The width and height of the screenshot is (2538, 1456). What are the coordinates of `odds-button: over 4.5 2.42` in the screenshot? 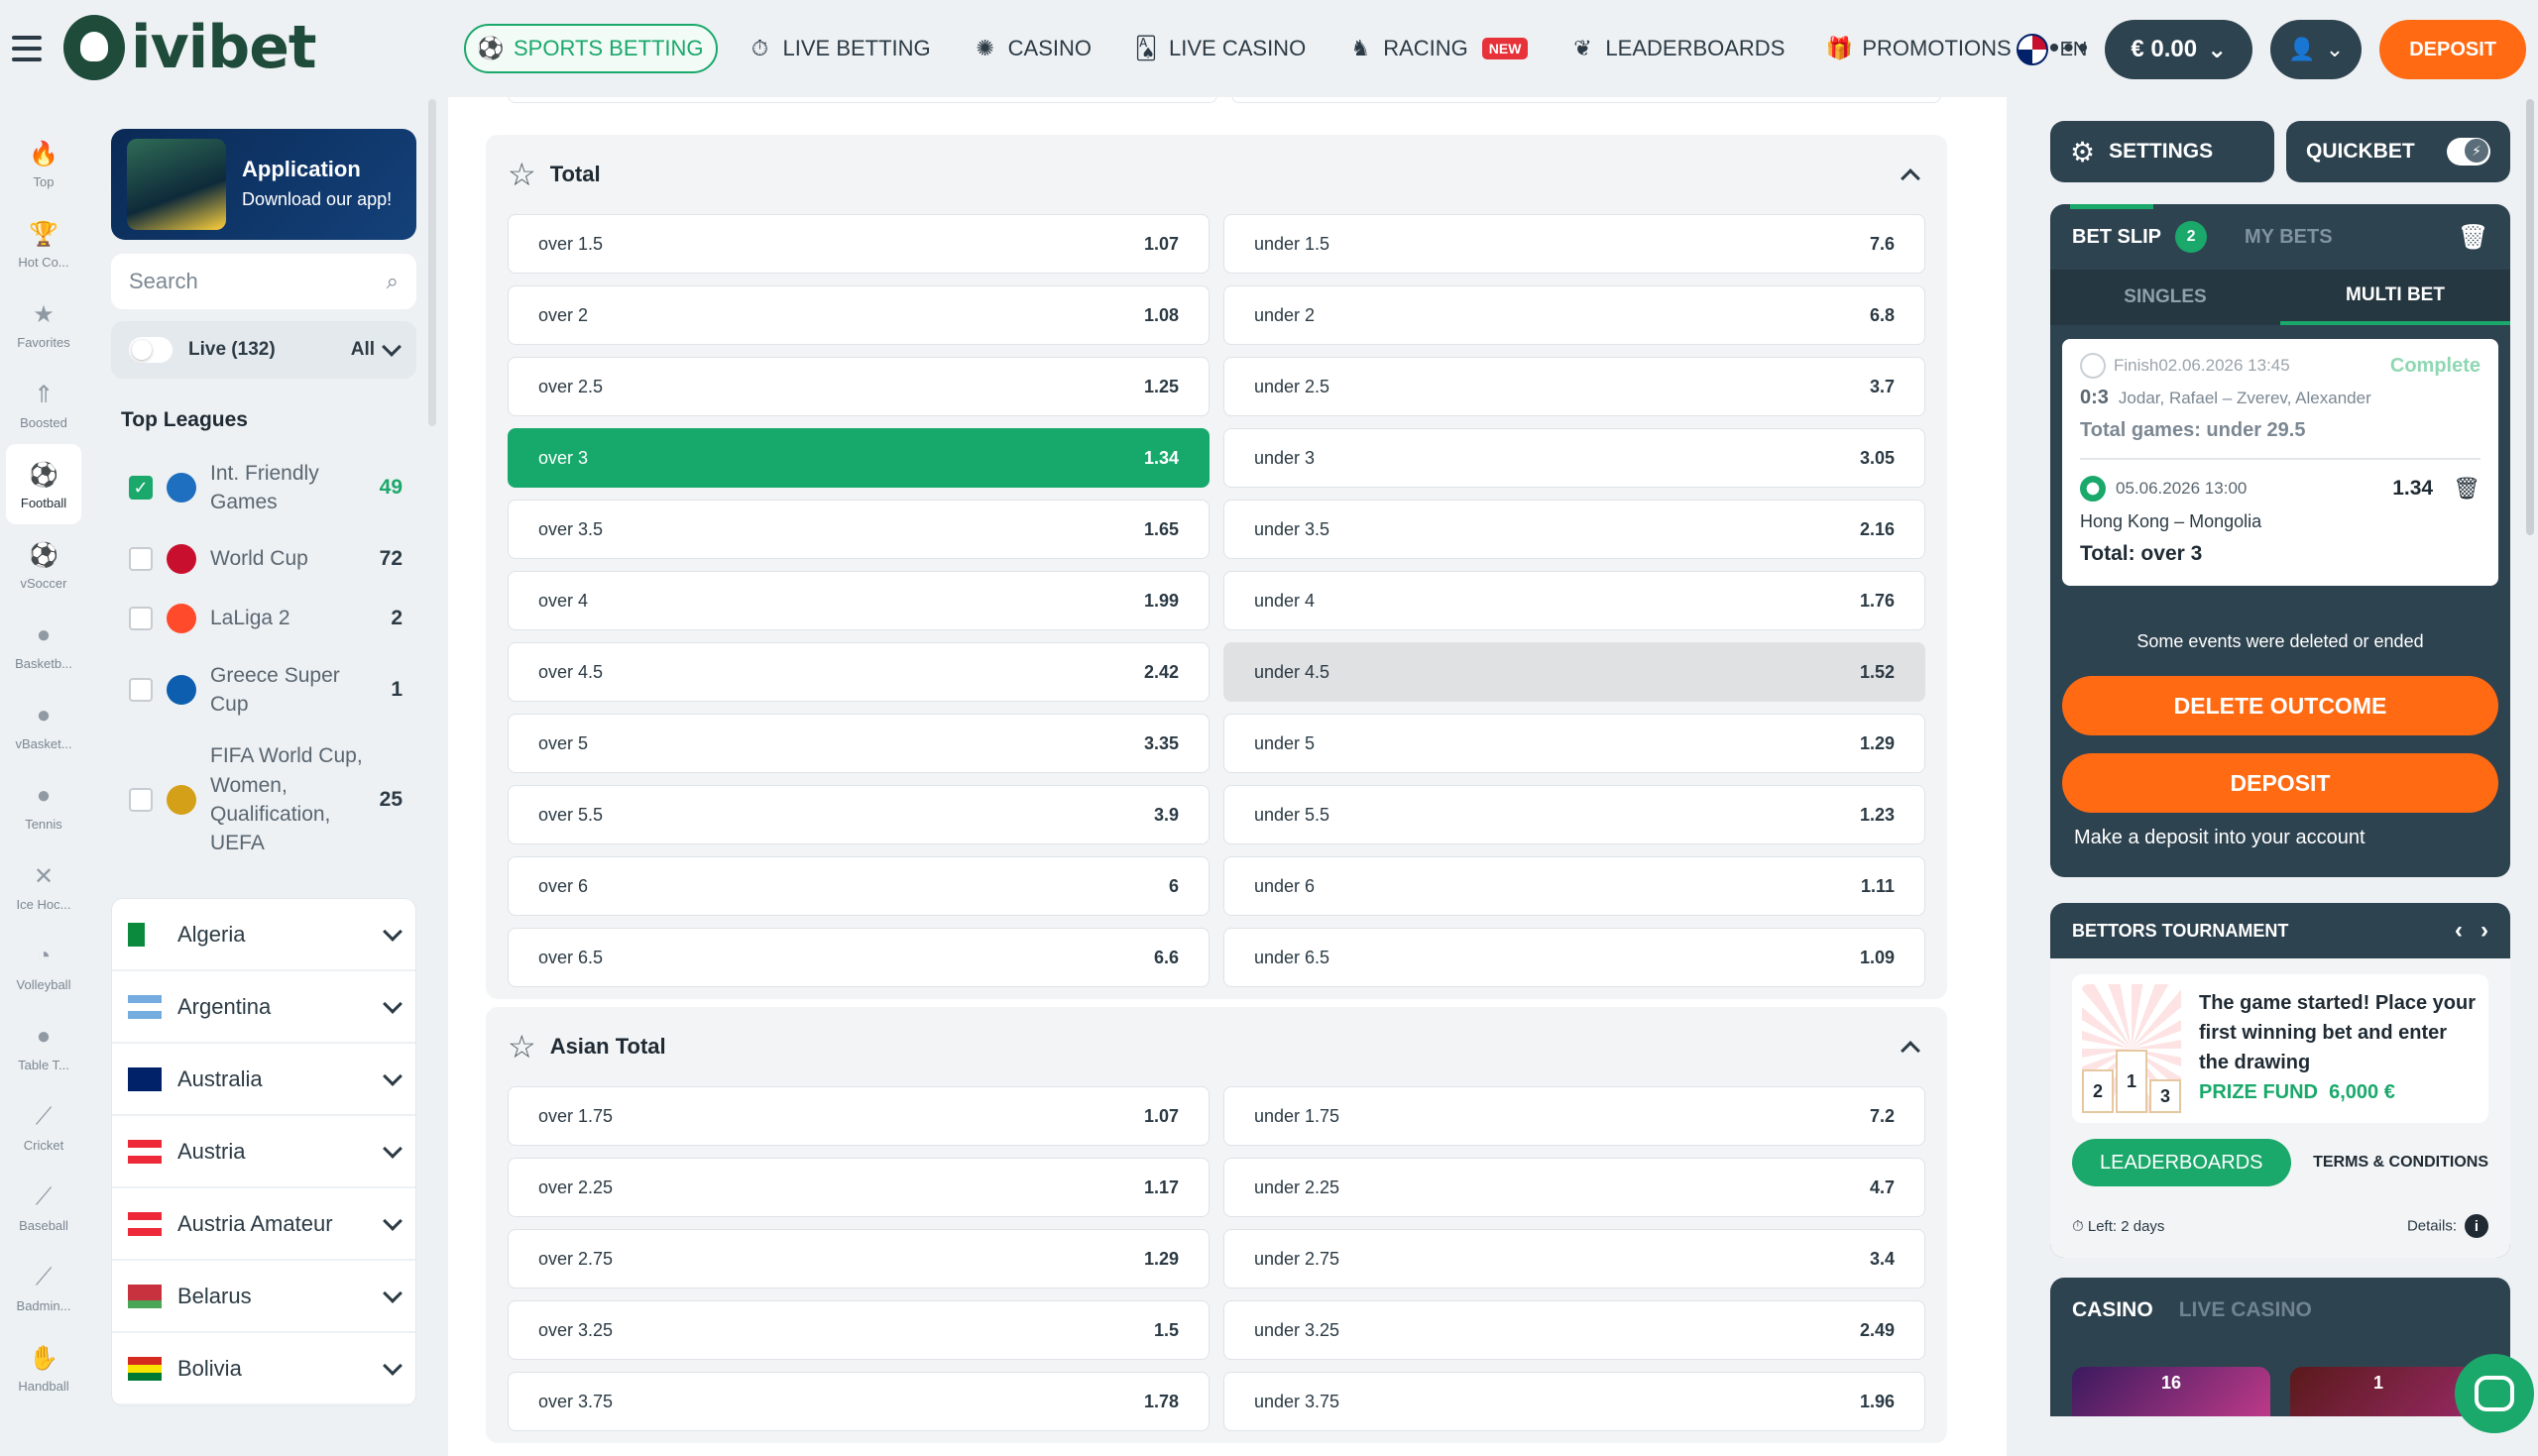 It's located at (859, 672).